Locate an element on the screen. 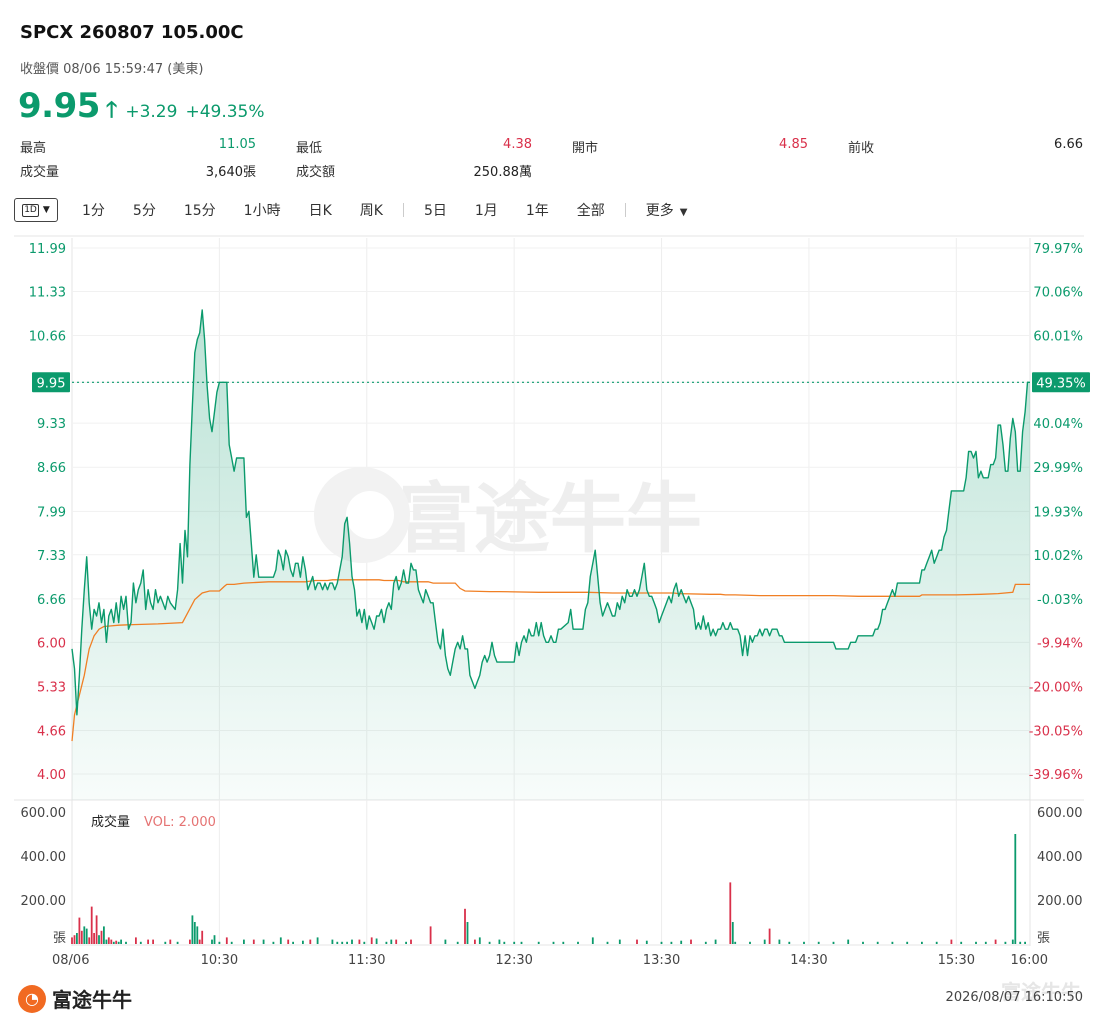  stat-label-prev-close: 前收 is located at coordinates (861, 148).